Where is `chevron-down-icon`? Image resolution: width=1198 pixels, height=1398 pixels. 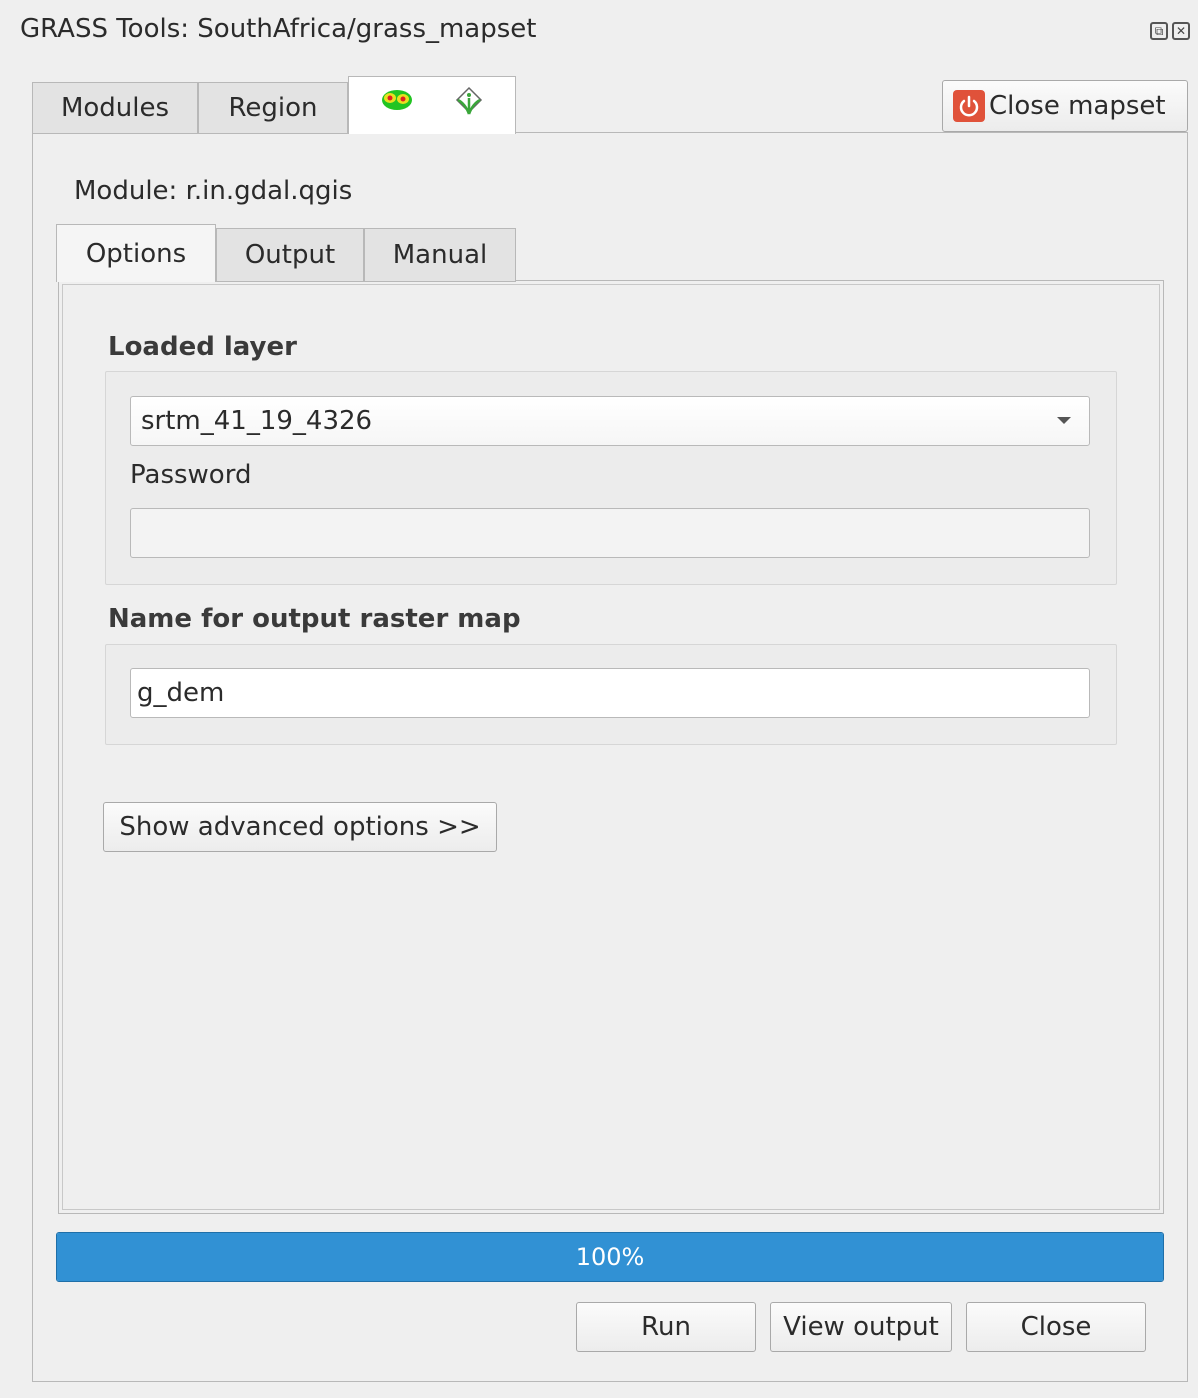 chevron-down-icon is located at coordinates (1064, 420).